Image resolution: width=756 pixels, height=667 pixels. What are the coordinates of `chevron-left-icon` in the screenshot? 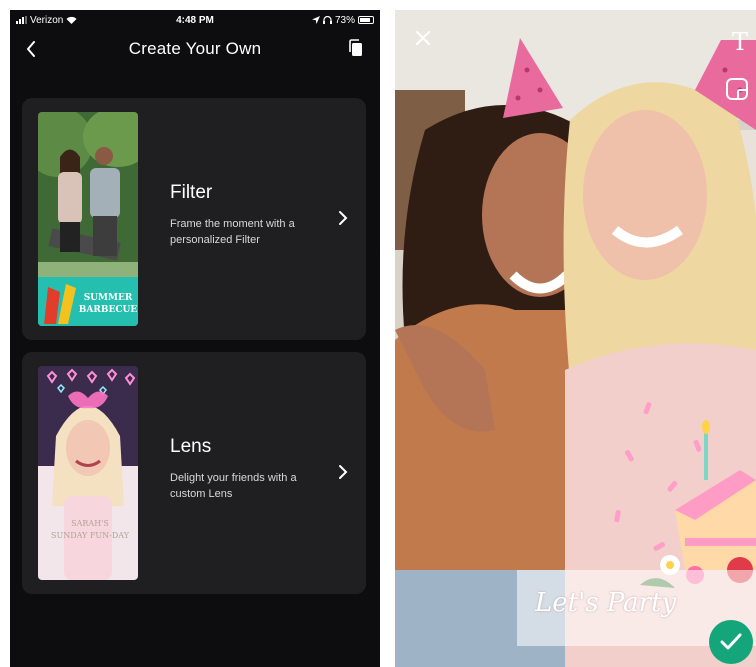 It's located at (31, 49).